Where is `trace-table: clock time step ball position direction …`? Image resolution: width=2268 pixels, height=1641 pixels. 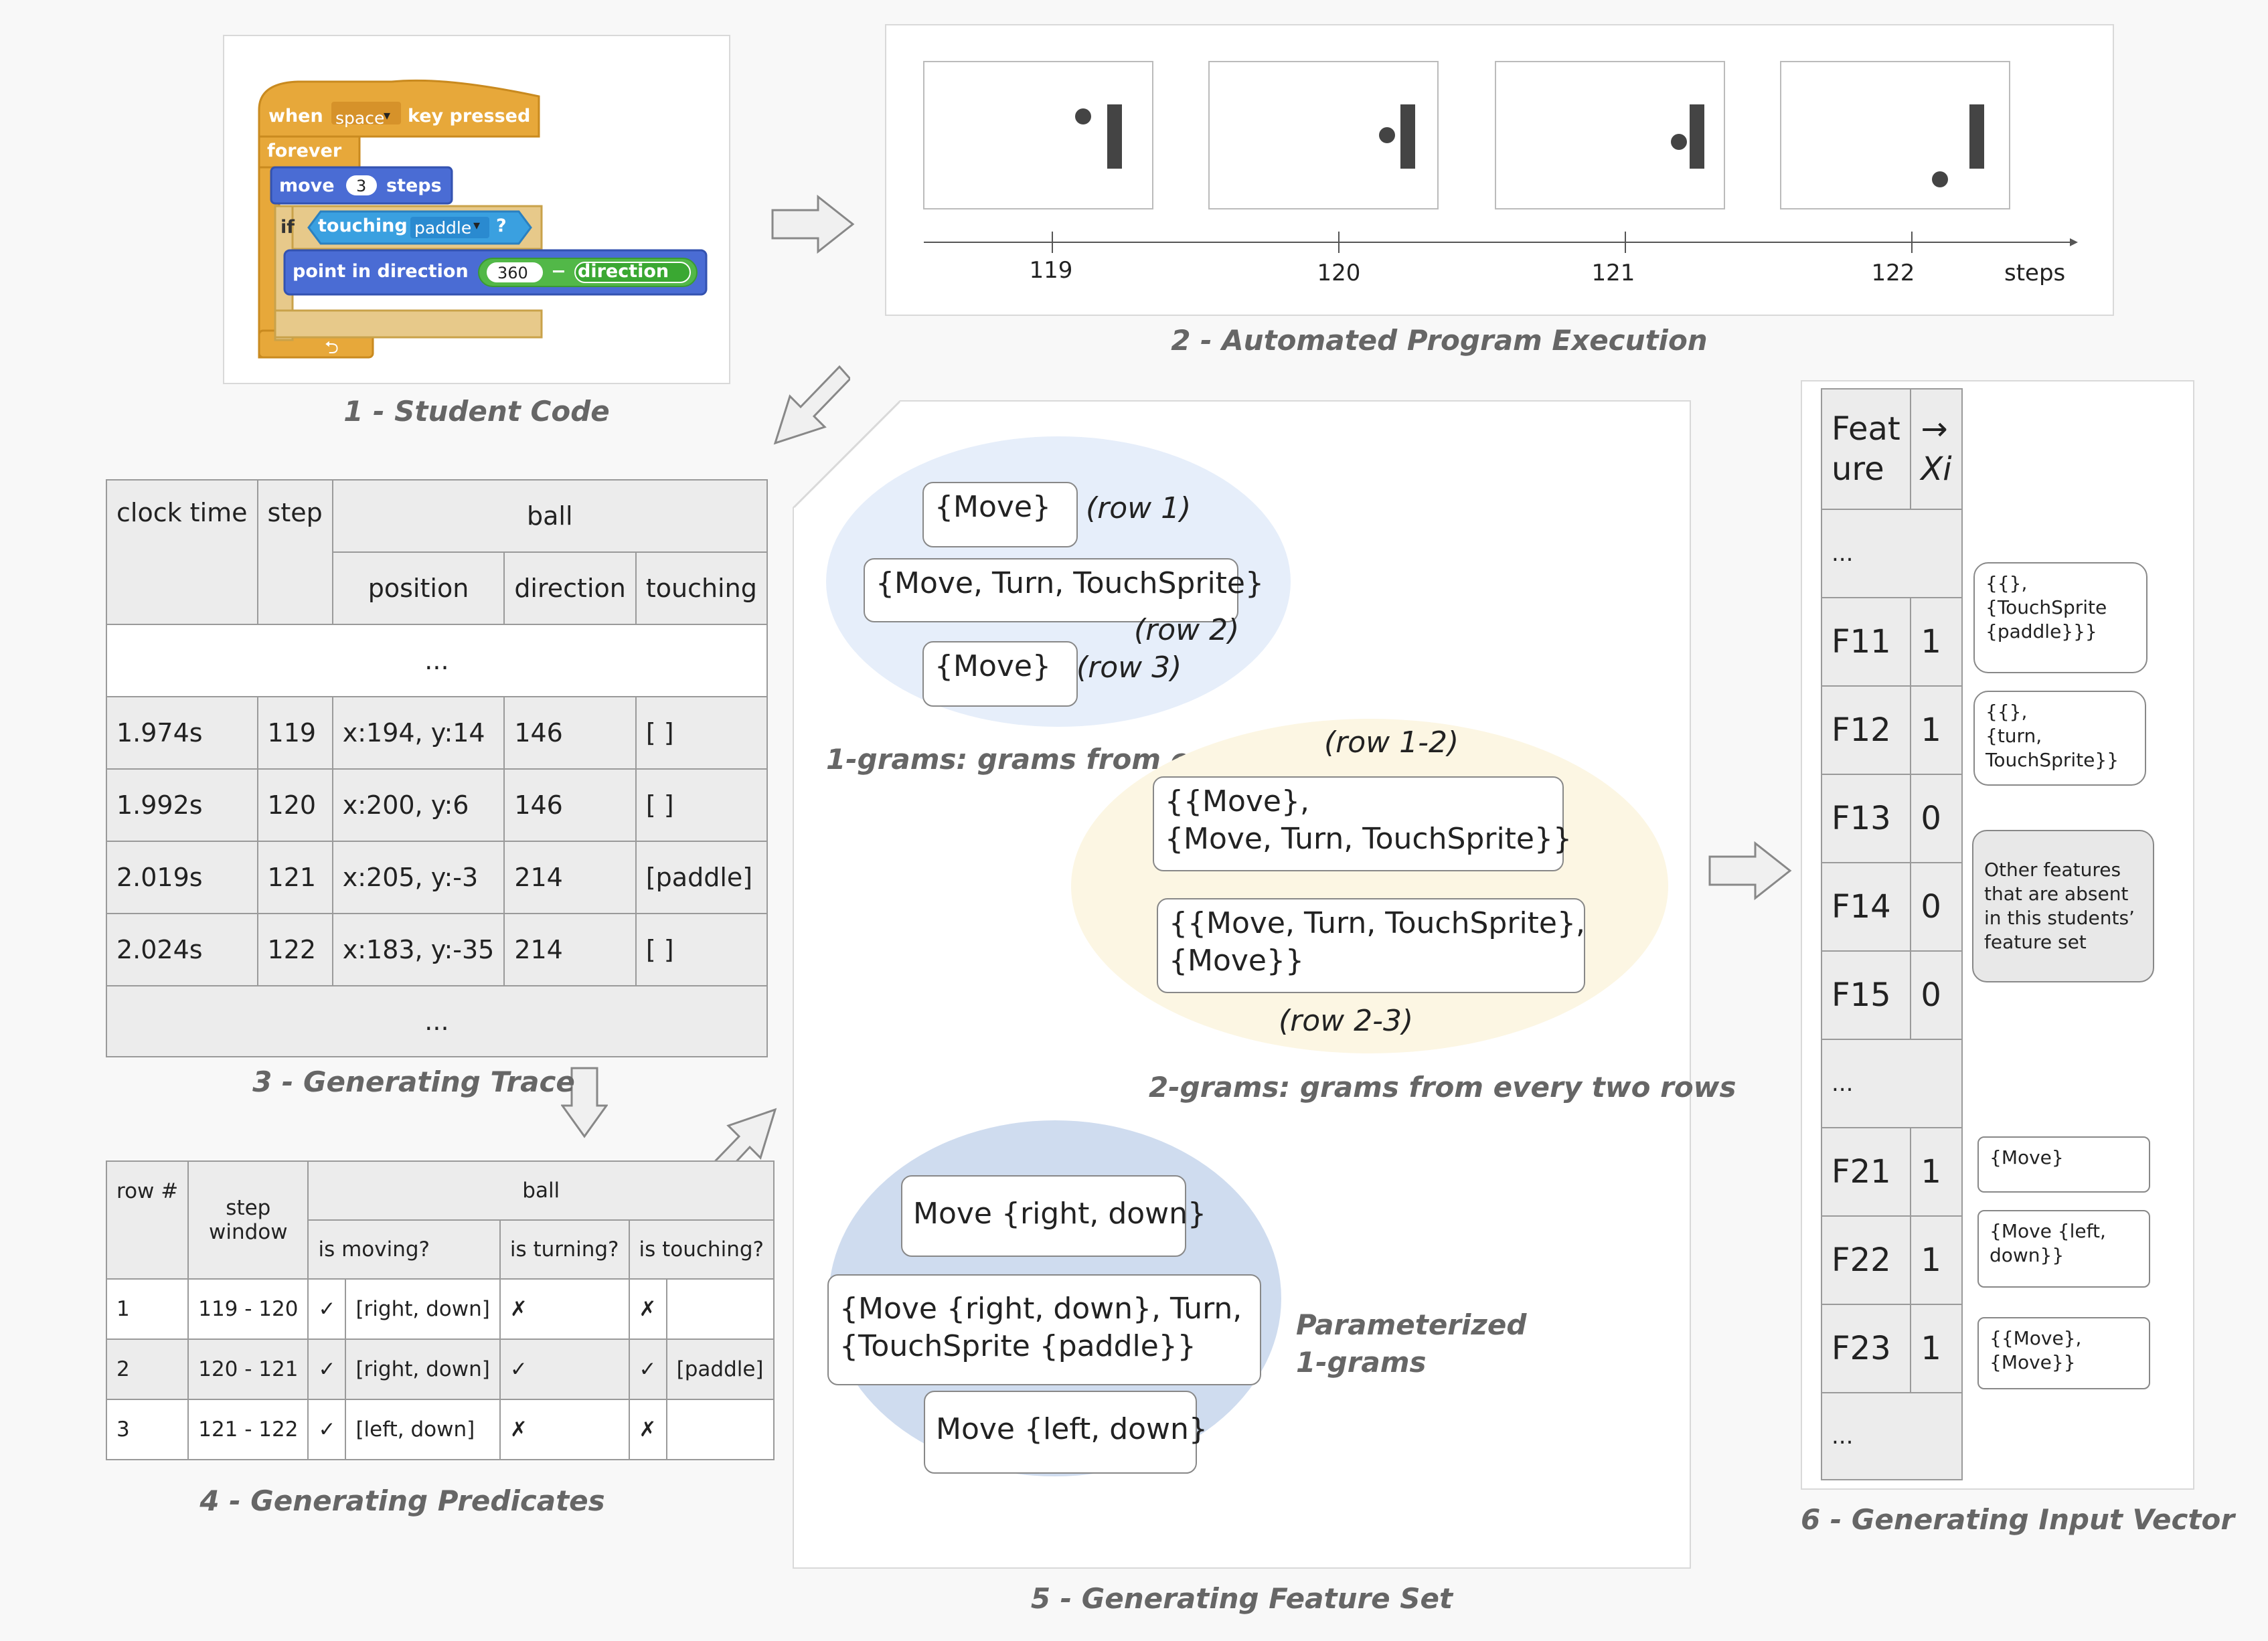 trace-table: clock time step ball position direction … is located at coordinates (437, 768).